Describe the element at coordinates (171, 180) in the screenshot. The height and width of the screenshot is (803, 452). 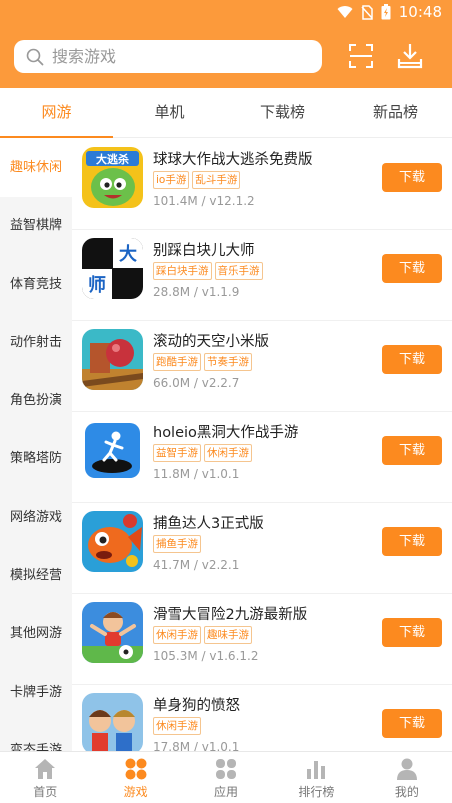
I see `tag: io手游` at that location.